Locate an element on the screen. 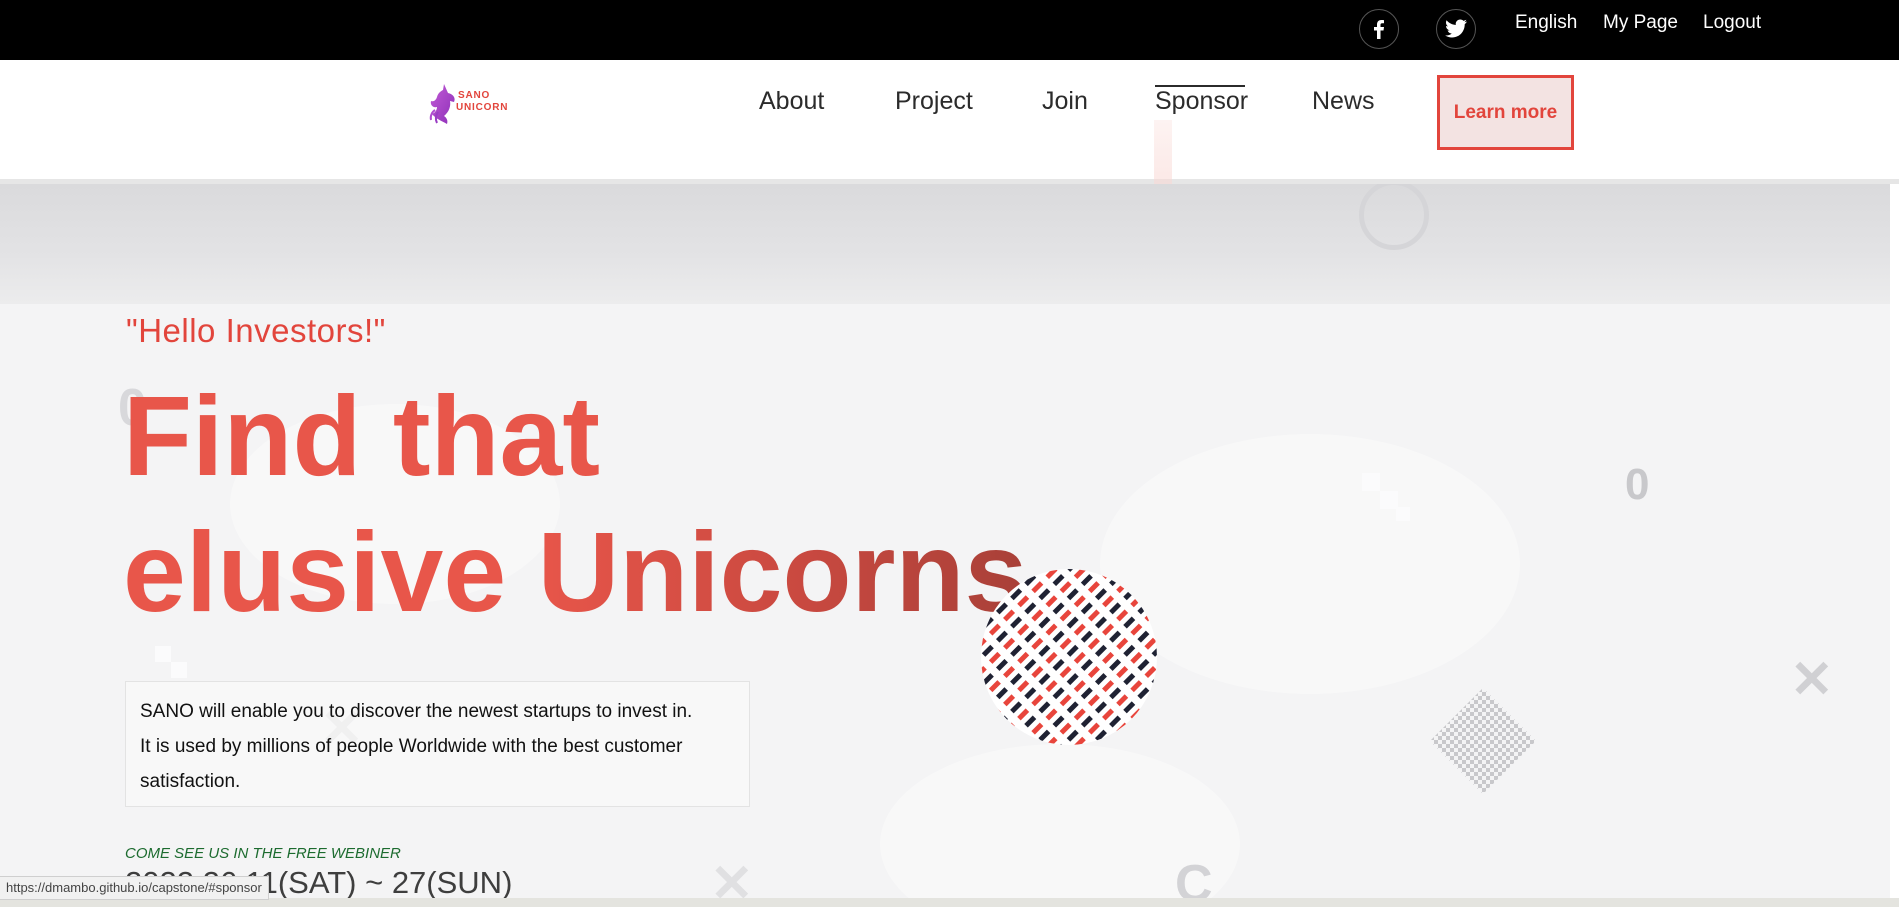 The image size is (1899, 907). hero-background-photo is located at coordinates (945, 244).